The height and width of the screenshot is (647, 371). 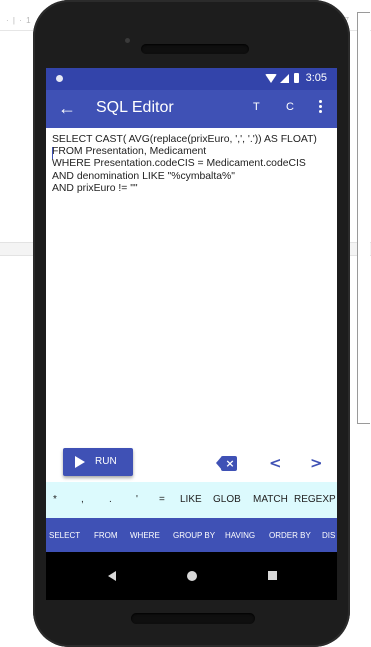 What do you see at coordinates (19, 20) in the screenshot?
I see `ruler-left-text: · | · 1` at bounding box center [19, 20].